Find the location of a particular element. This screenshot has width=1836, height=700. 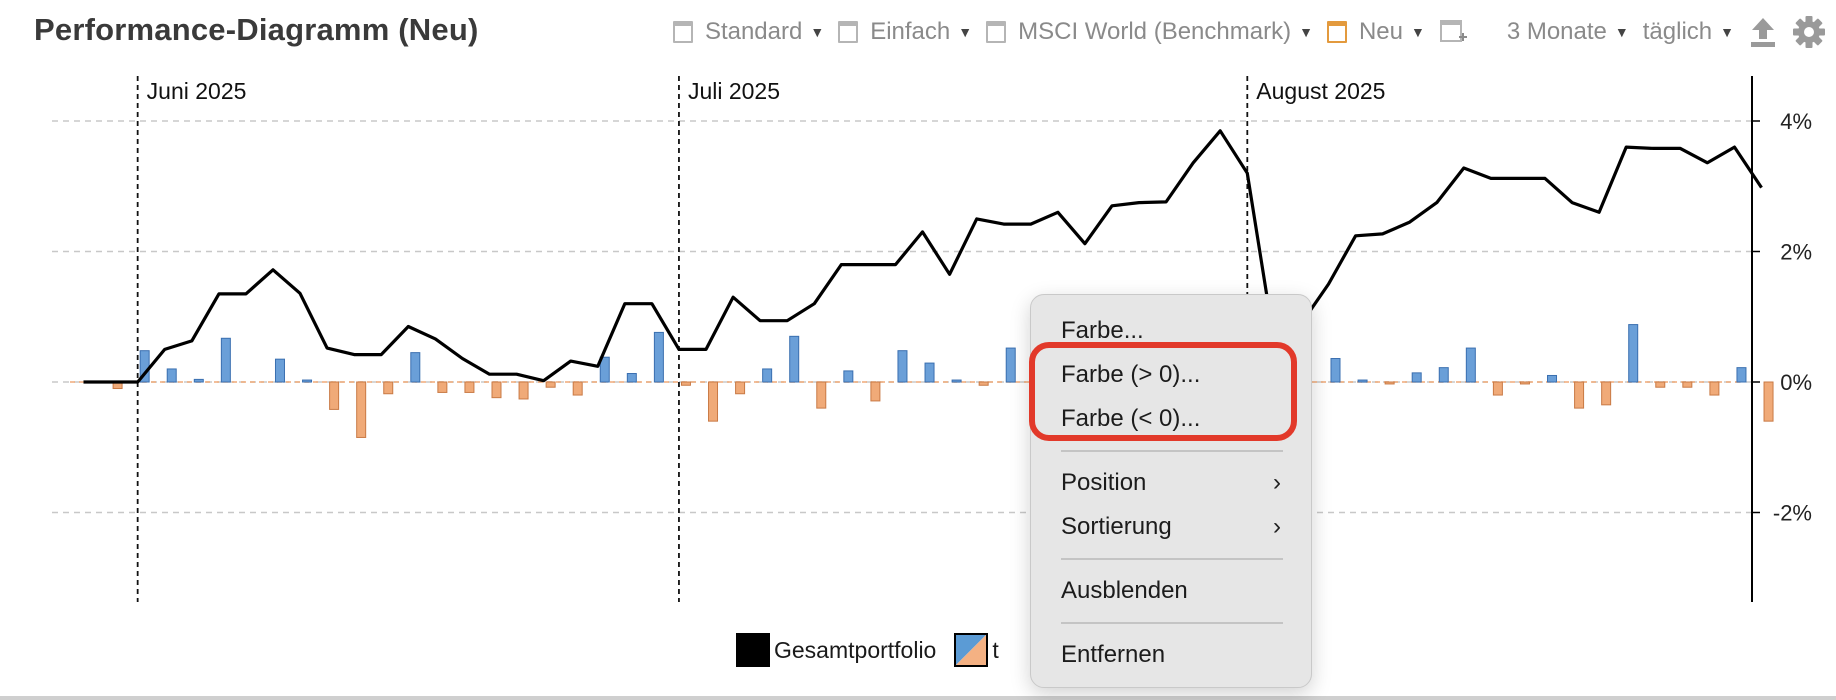

legend-item-gesamtportfolio: Gesamtportfolio is located at coordinates (836, 650).